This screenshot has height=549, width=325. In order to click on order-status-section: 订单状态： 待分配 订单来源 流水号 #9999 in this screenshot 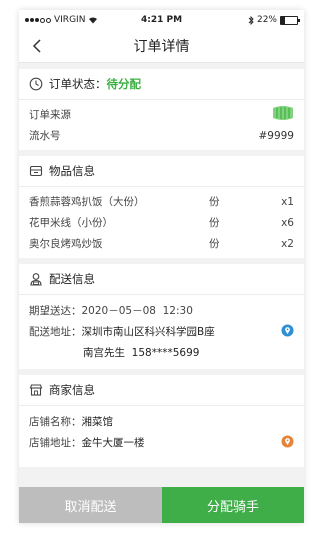, I will do `click(161, 109)`.